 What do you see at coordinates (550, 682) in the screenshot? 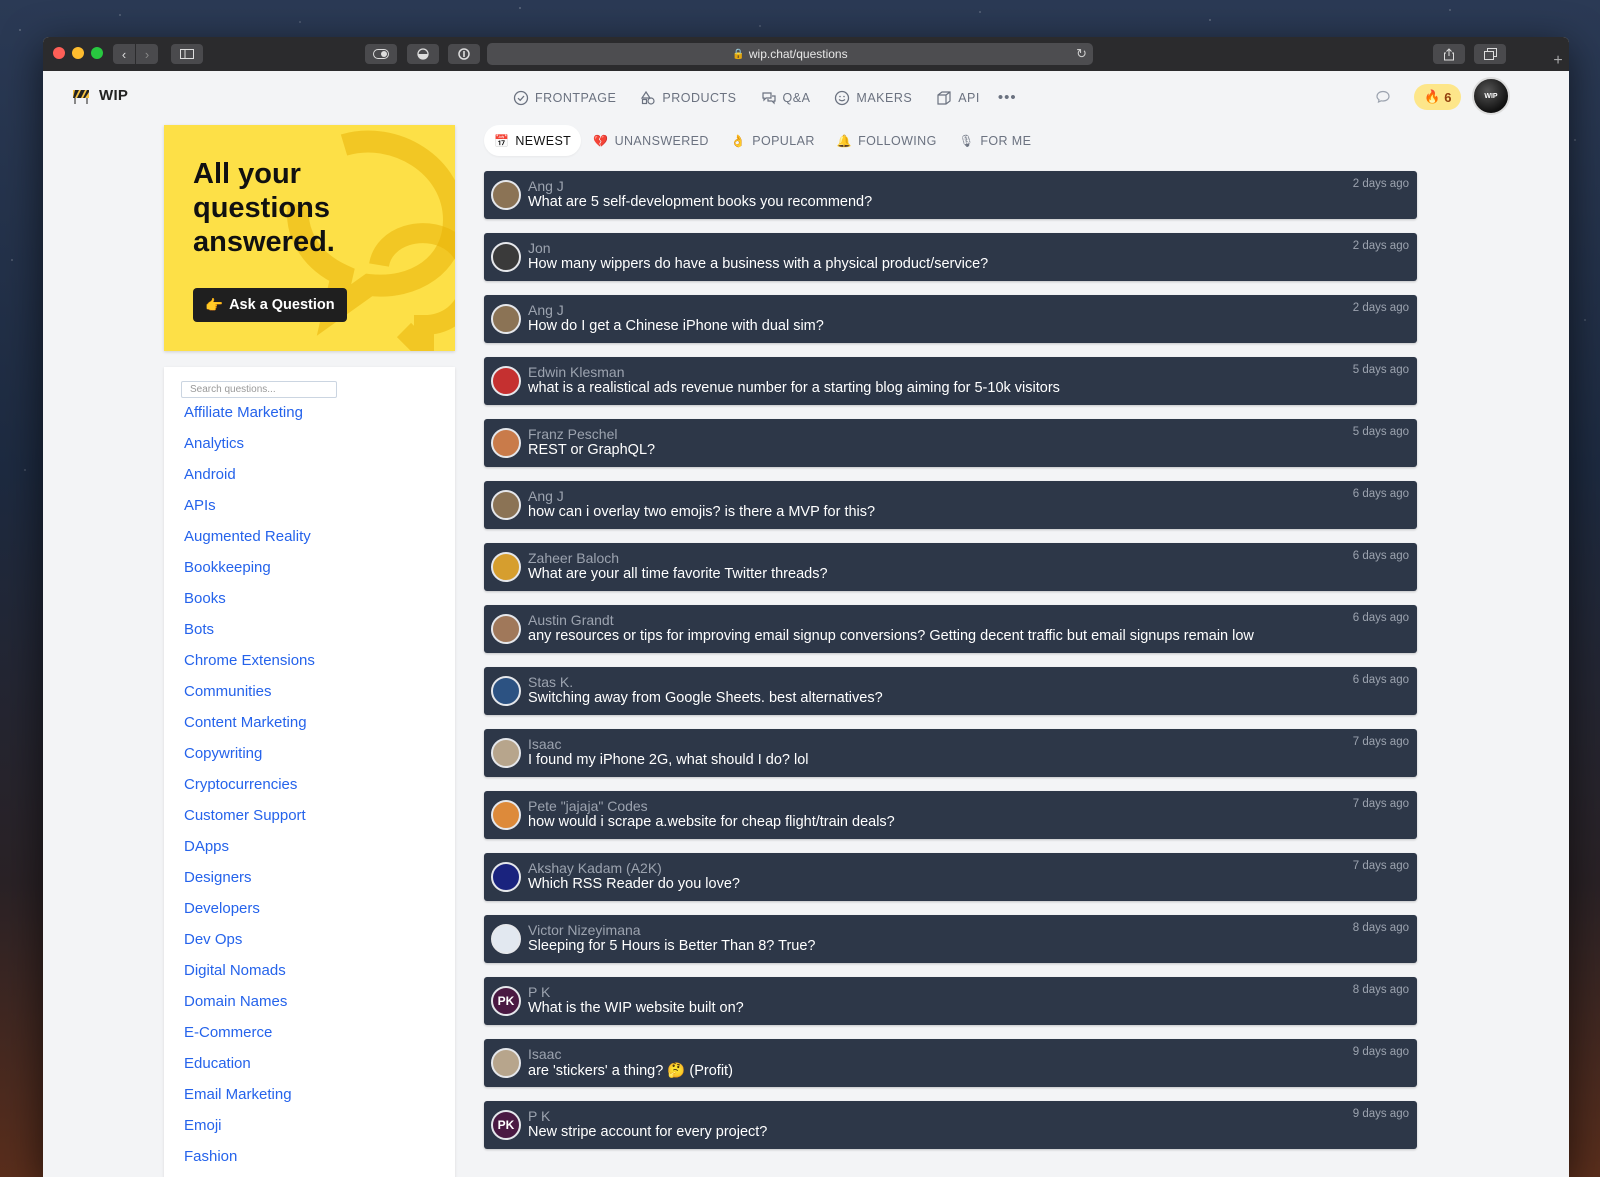
I see `question-author: Stas K.` at bounding box center [550, 682].